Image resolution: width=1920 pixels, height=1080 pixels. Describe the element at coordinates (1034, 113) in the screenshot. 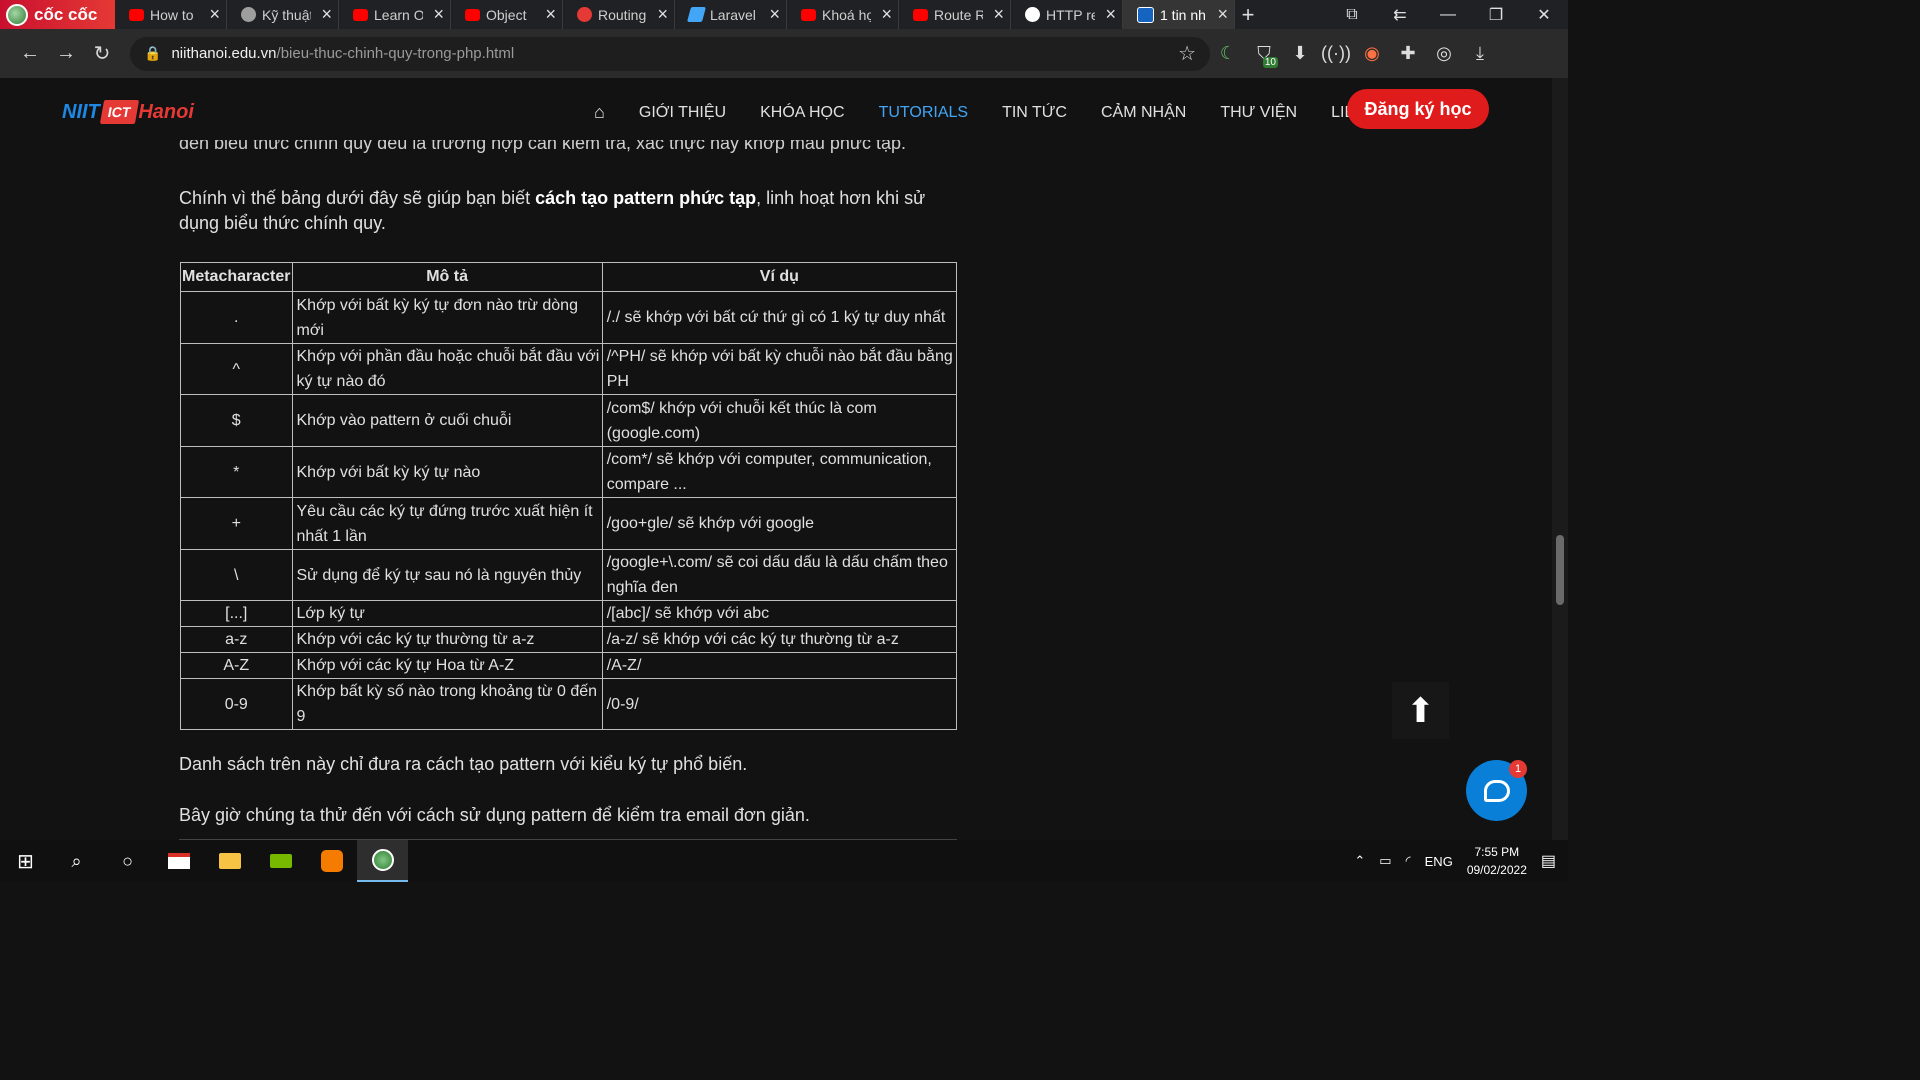

I see `menu-item-tin-tuc: TIN TỨC` at that location.